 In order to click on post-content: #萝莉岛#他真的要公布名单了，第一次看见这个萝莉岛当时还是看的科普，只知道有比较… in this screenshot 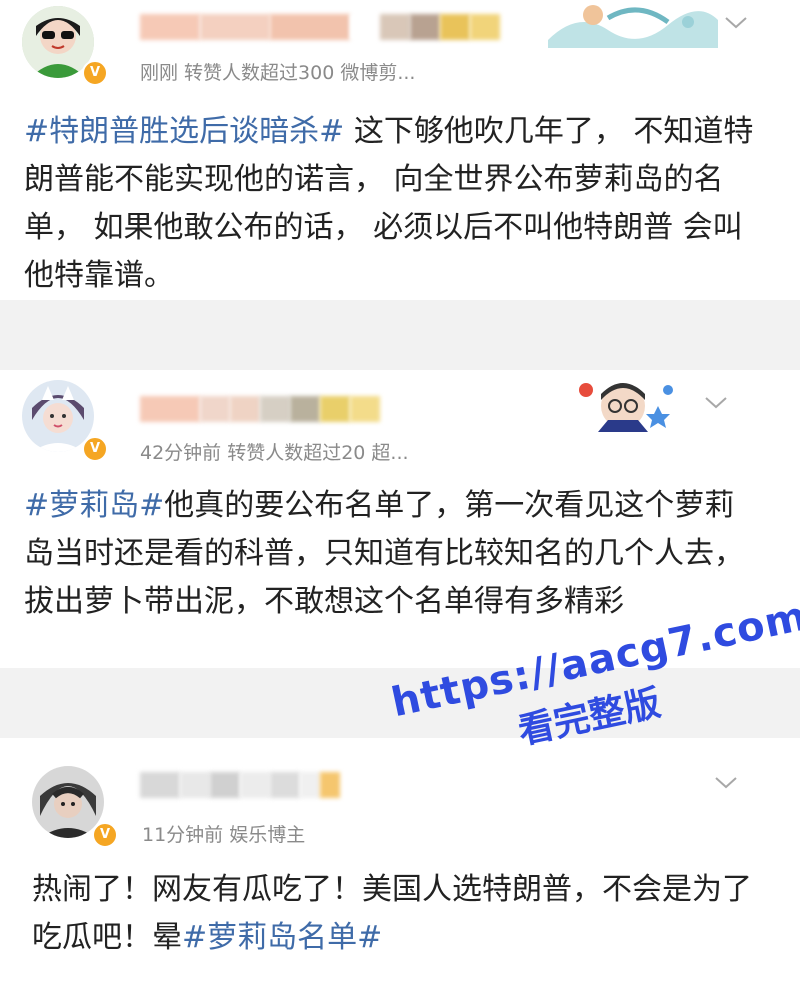, I will do `click(394, 554)`.